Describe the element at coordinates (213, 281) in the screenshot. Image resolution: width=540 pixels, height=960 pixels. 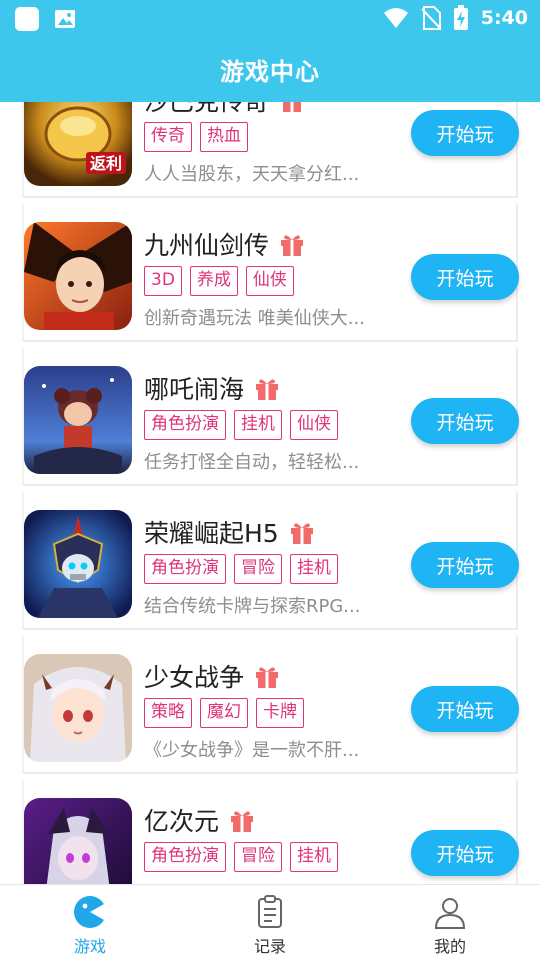
I see `genre-tag: 养成` at that location.